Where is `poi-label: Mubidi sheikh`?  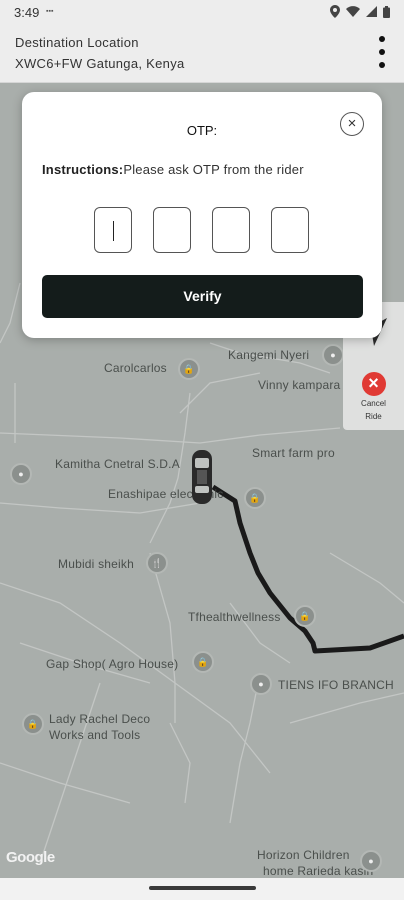
poi-label: Mubidi sheikh is located at coordinates (96, 564).